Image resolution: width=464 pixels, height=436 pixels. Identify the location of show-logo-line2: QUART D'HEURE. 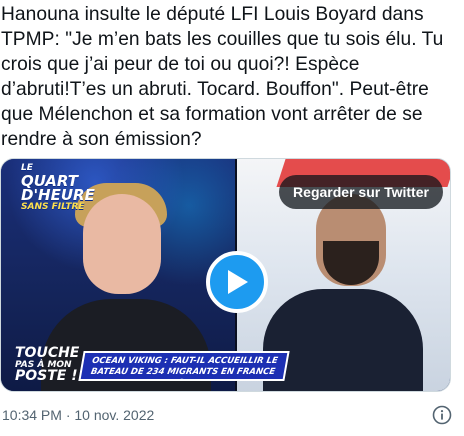
(58, 188).